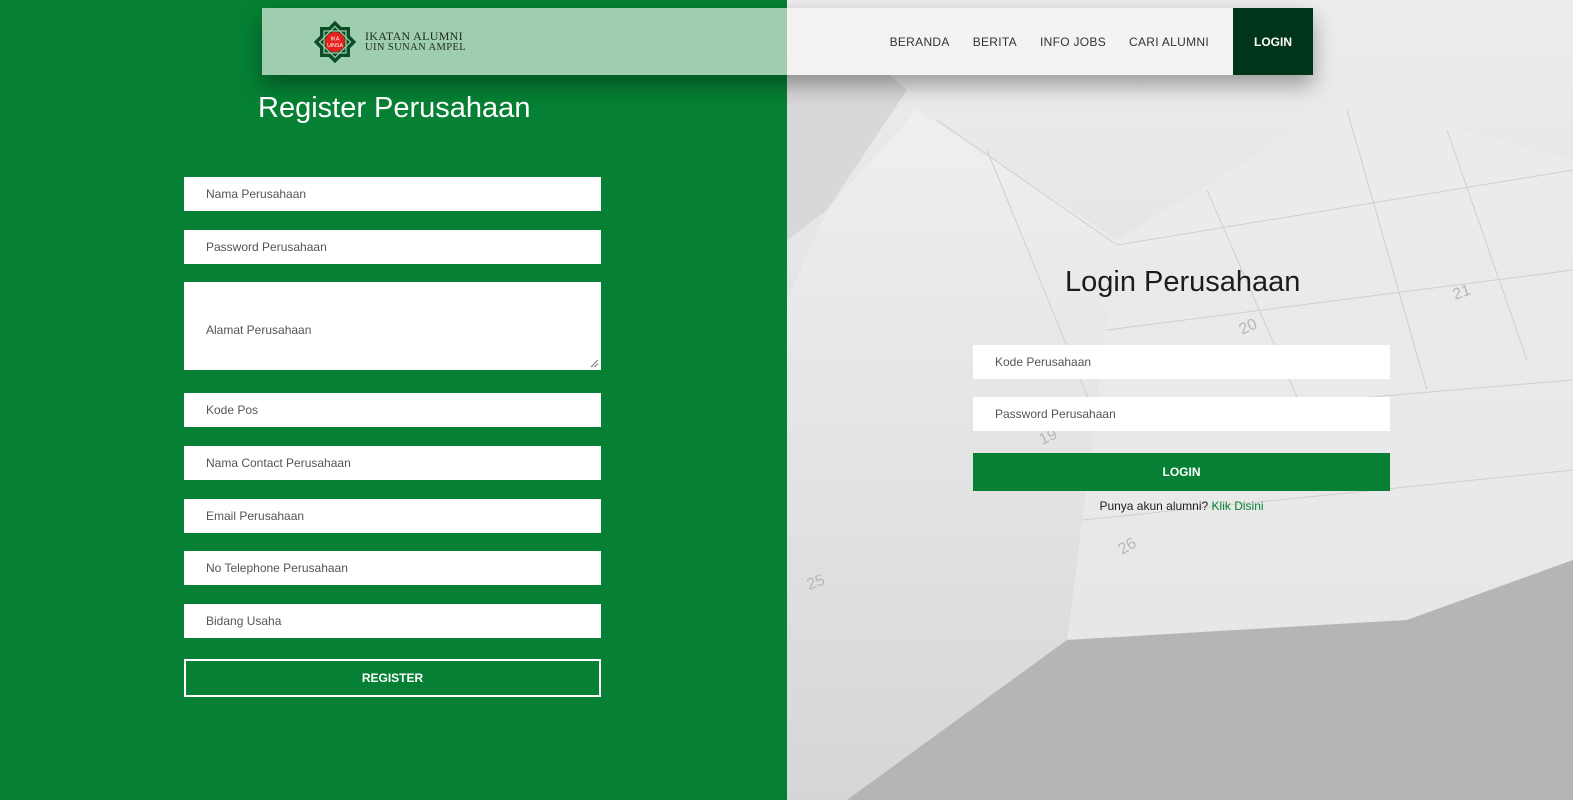 This screenshot has width=1573, height=800. I want to click on company-phone-placeholder: No Telephone Perusahaan, so click(277, 568).